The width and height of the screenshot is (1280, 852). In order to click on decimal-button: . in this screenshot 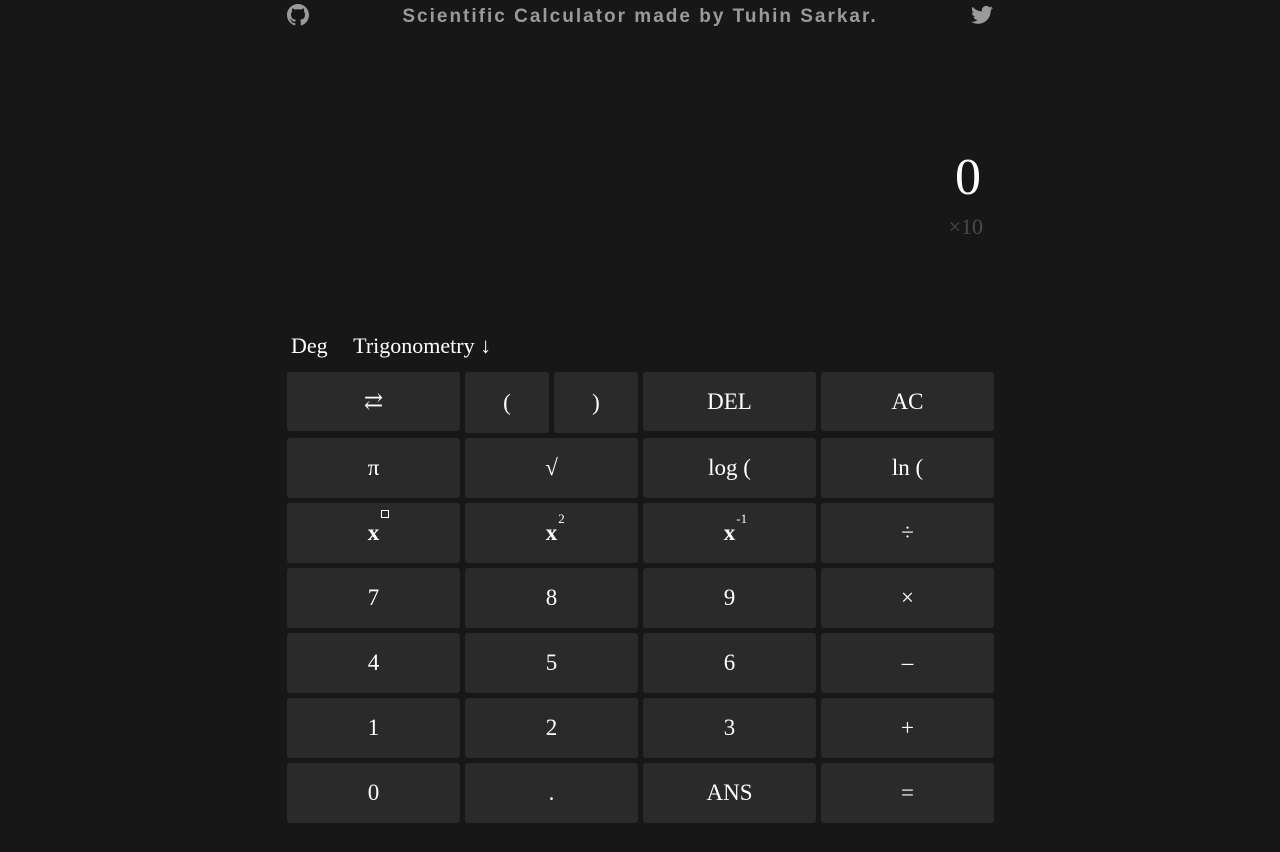, I will do `click(551, 793)`.